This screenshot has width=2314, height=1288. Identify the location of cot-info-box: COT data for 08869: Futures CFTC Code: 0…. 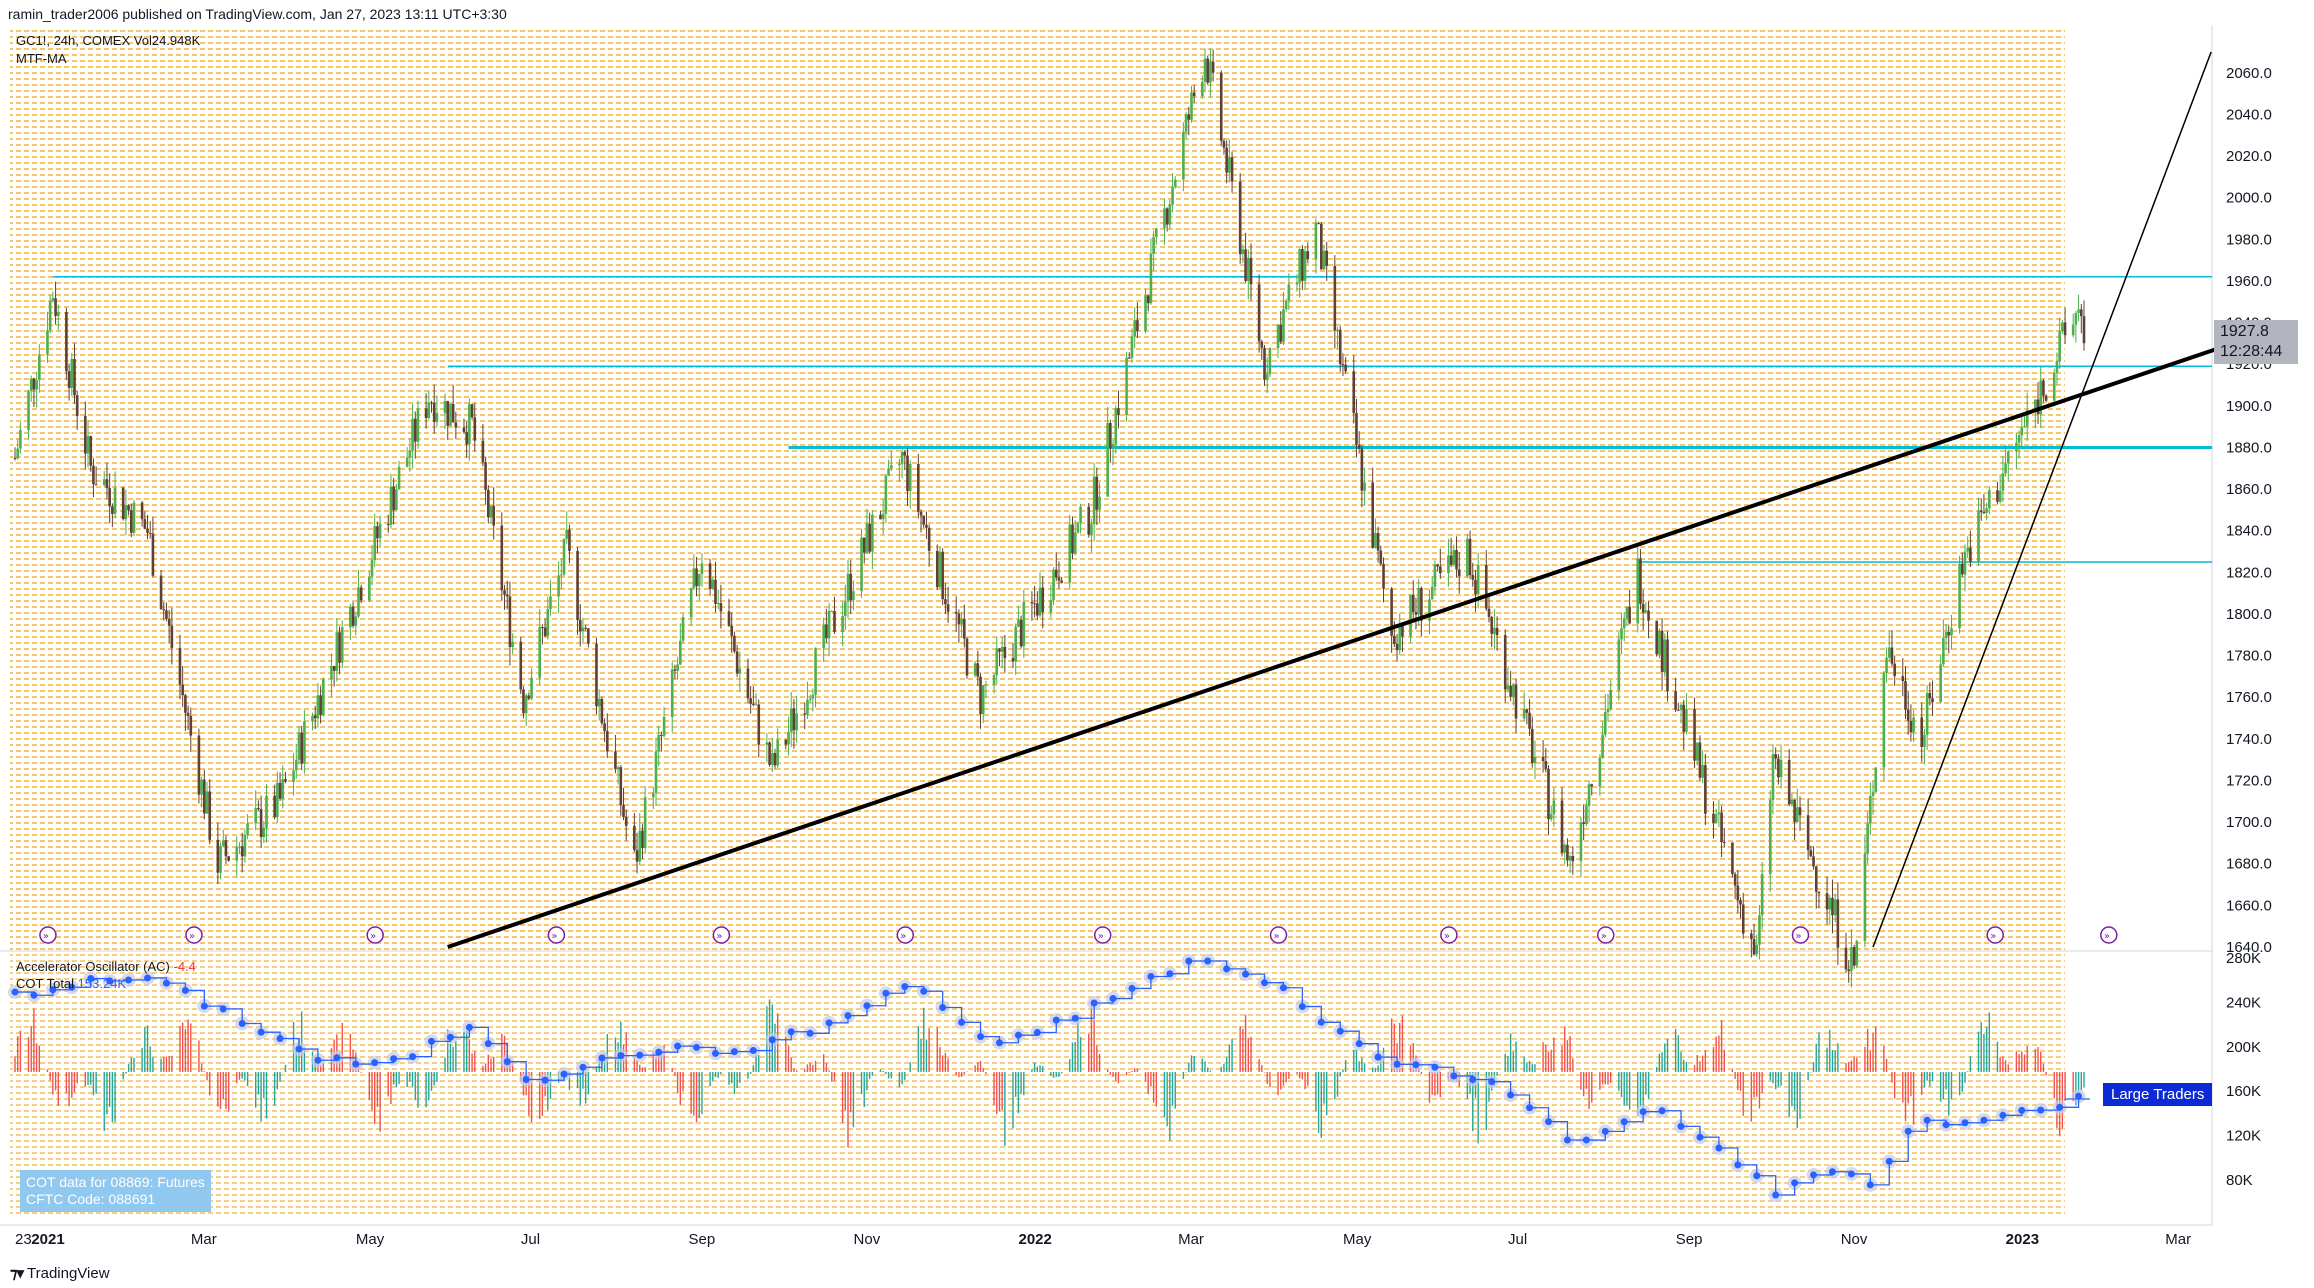
(115, 1191).